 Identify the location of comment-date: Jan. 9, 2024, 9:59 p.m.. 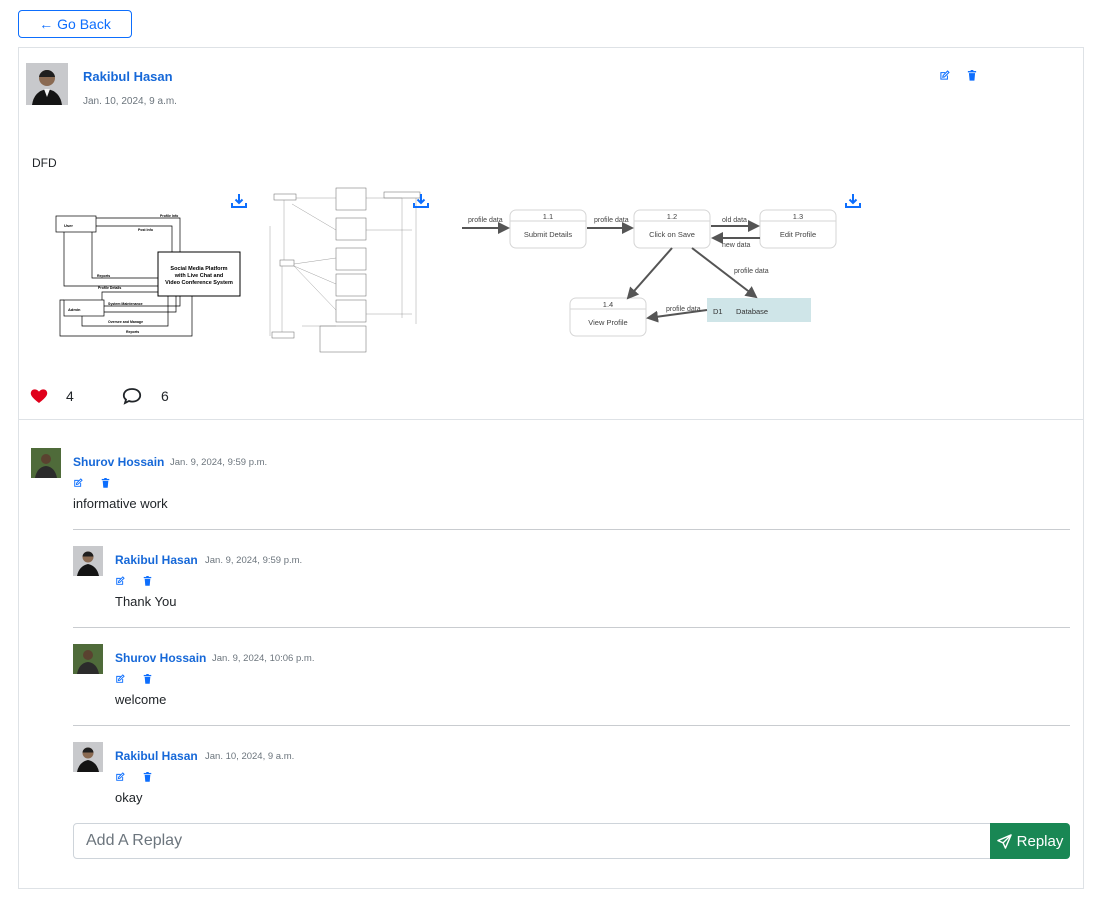
(219, 462).